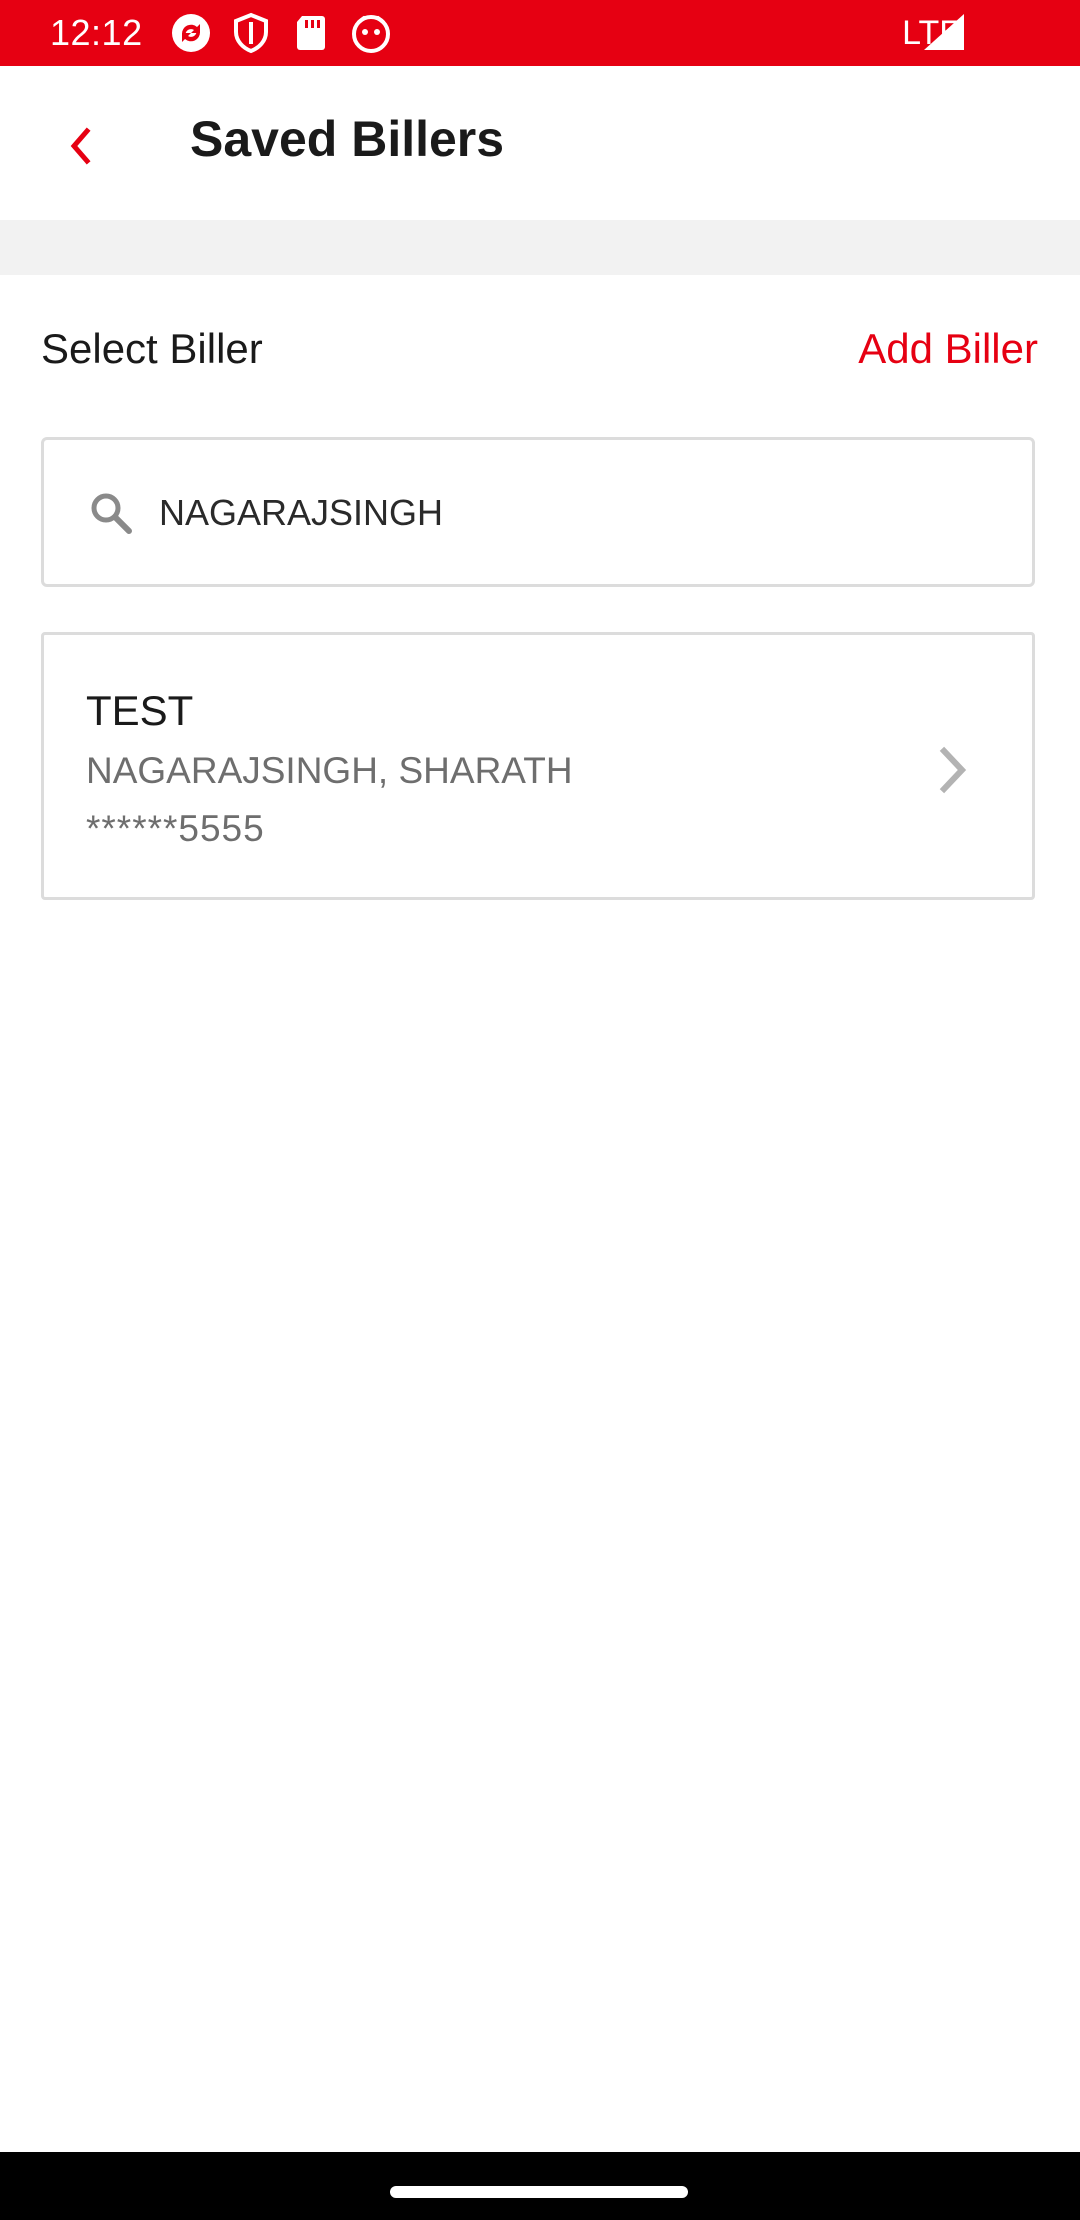 Image resolution: width=1080 pixels, height=2220 pixels. I want to click on select-biller-label: Select Biller, so click(152, 348).